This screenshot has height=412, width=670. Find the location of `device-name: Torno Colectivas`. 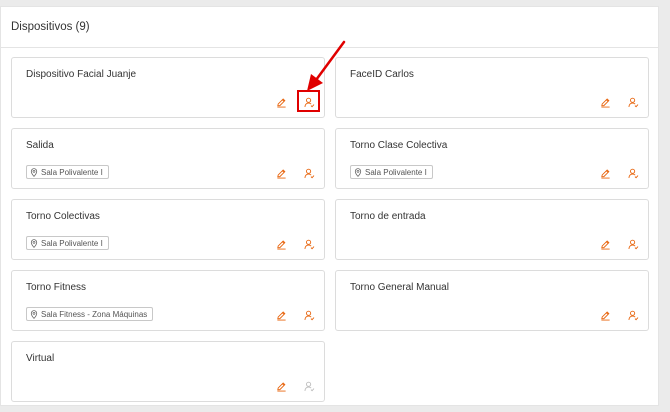

device-name: Torno Colectivas is located at coordinates (63, 216).